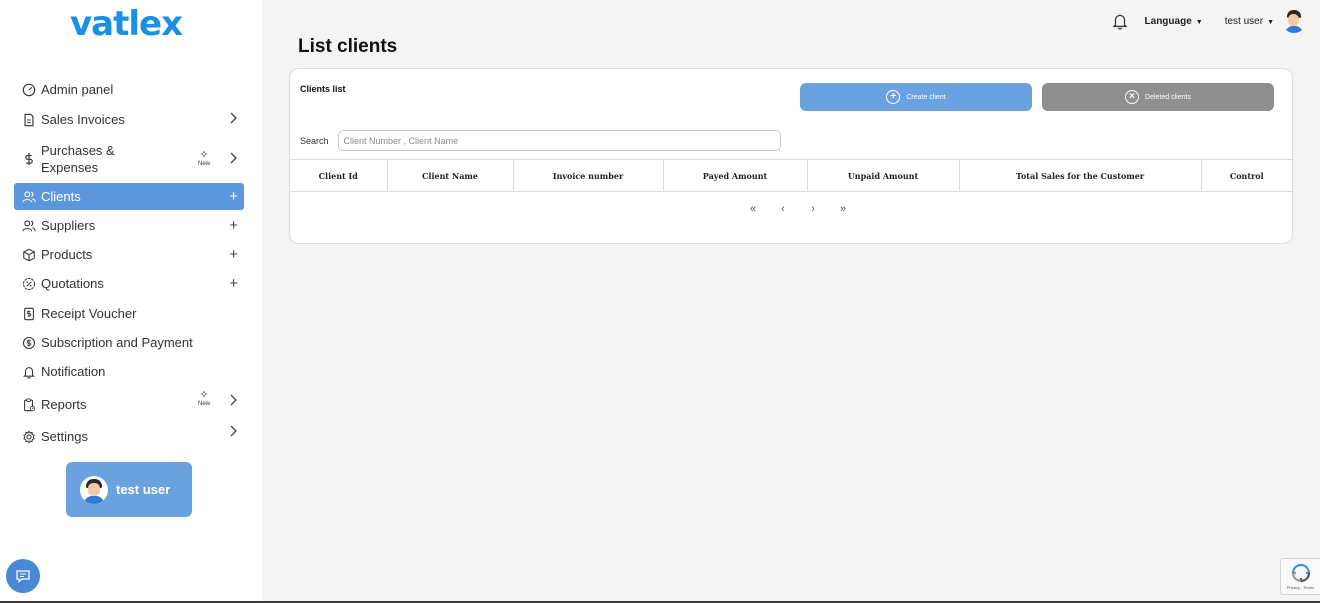 Image resolution: width=1320 pixels, height=603 pixels. I want to click on close-circle-icon: ×, so click(1132, 97).